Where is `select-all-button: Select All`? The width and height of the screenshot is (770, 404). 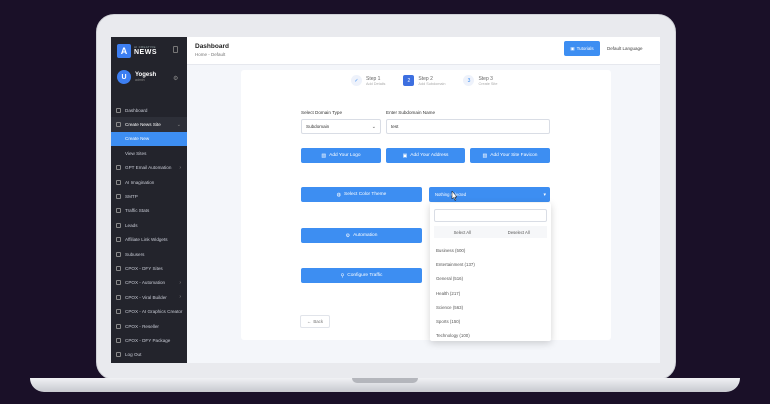 select-all-button: Select All is located at coordinates (462, 232).